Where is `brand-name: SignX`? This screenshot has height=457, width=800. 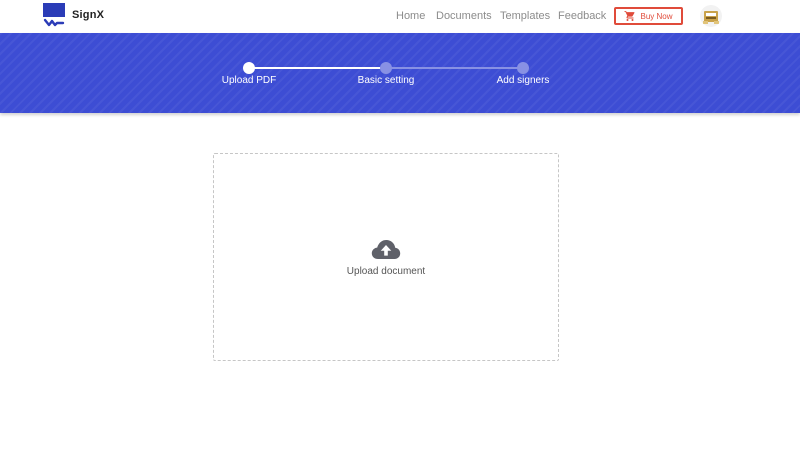 brand-name: SignX is located at coordinates (88, 15).